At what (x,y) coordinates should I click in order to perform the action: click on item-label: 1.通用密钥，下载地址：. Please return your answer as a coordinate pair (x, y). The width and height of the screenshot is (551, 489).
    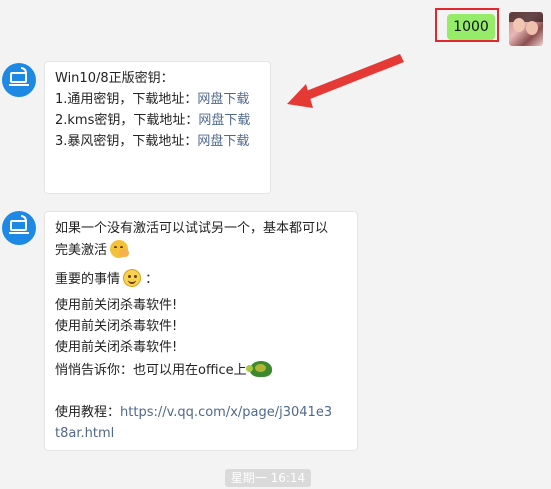
    Looking at the image, I should click on (126, 99).